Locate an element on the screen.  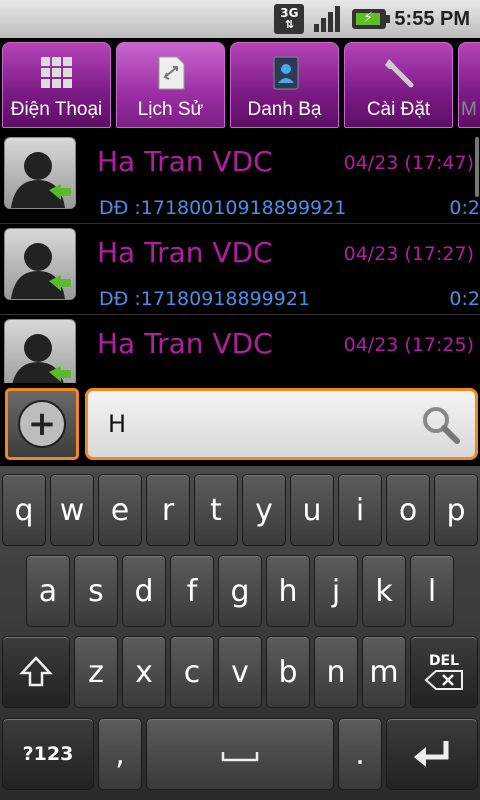
key-c: c is located at coordinates (192, 672).